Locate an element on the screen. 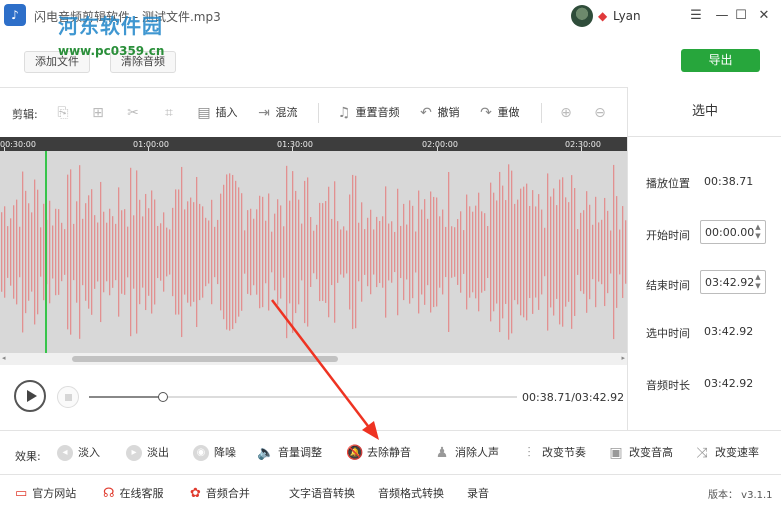 This screenshot has width=781, height=506. playback-time: 00:38.71/03:42.92 is located at coordinates (573, 397).